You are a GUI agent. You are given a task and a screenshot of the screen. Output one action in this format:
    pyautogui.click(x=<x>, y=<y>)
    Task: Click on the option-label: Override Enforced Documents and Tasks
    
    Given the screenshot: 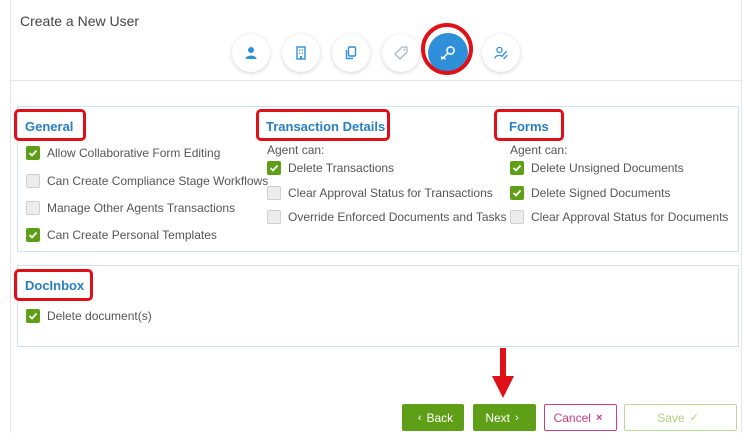 What is the action you would take?
    pyautogui.click(x=397, y=217)
    